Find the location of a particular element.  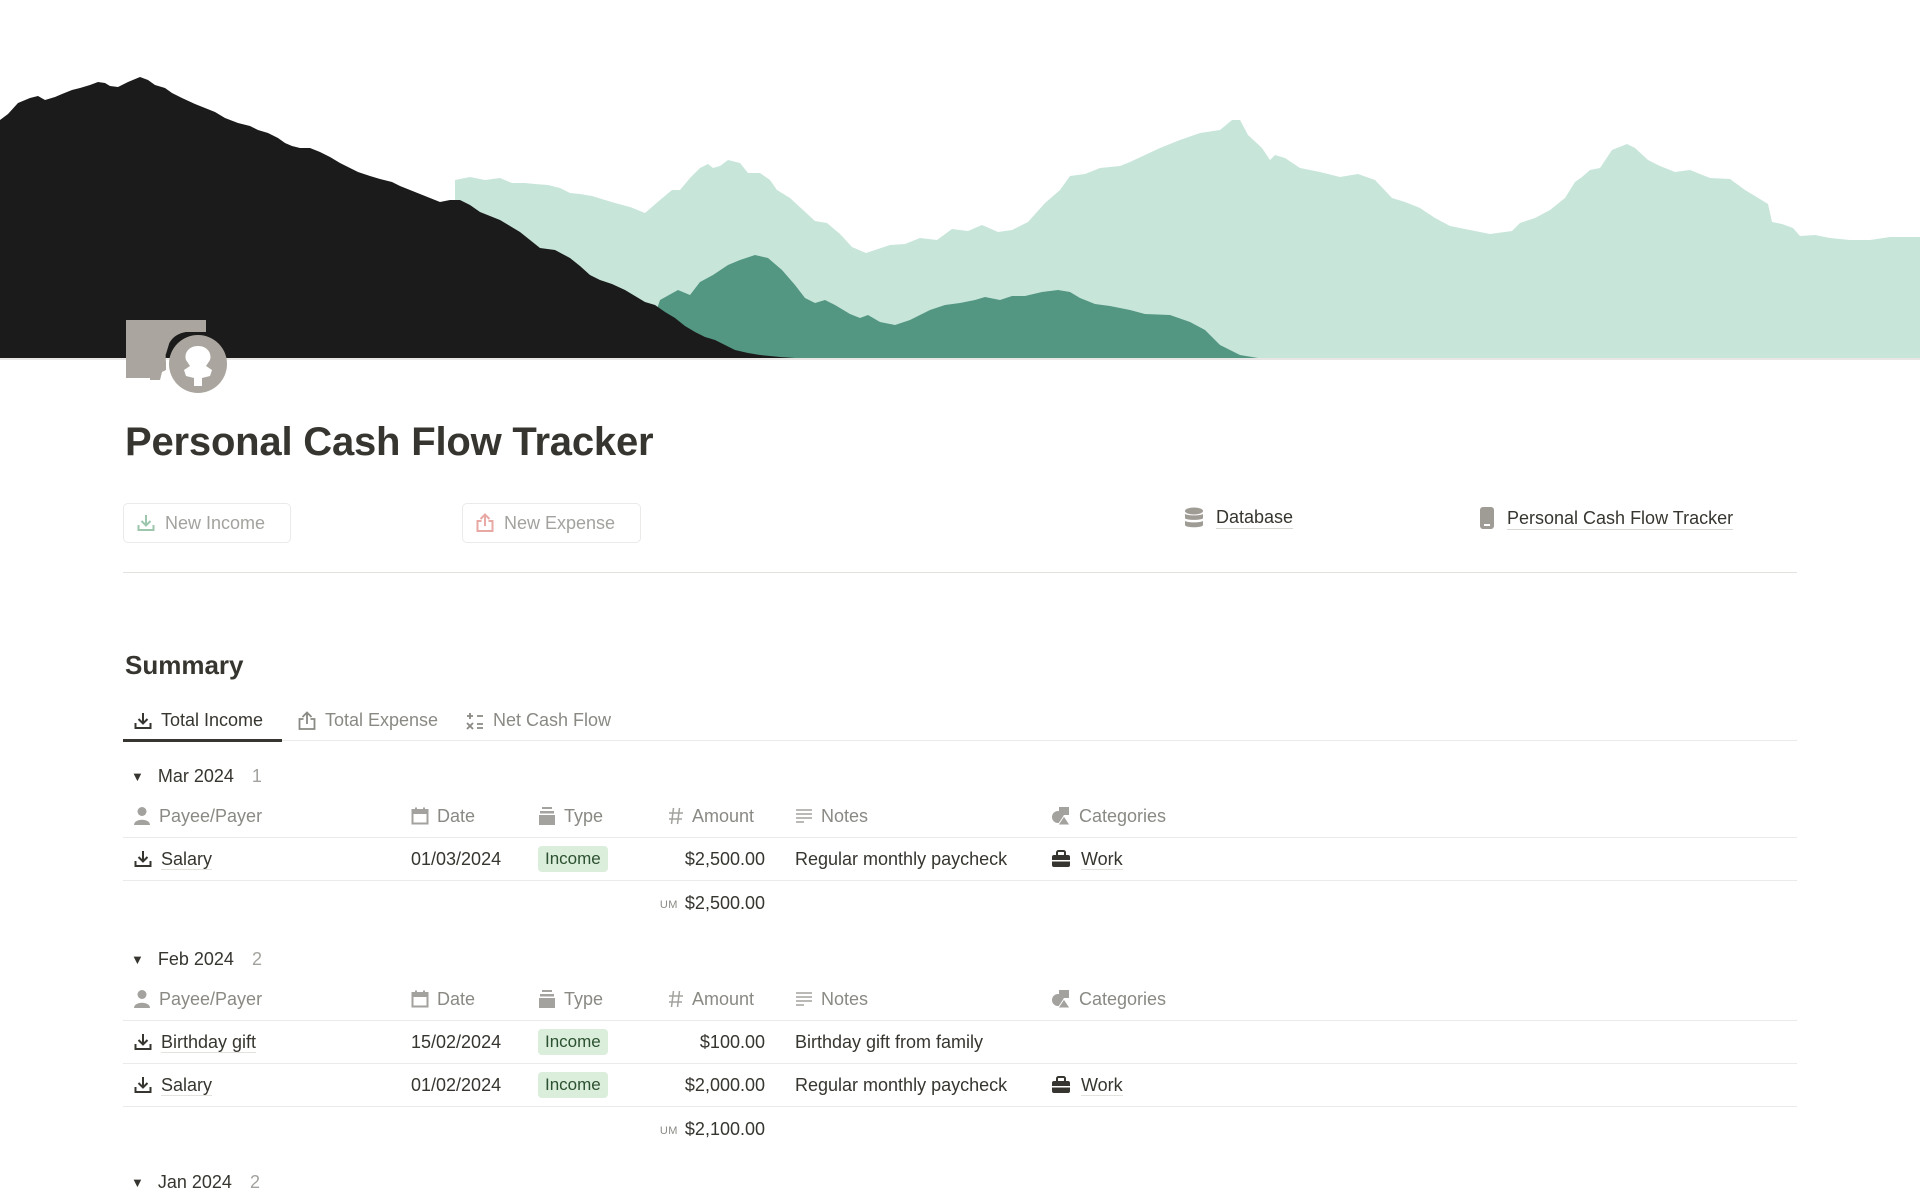

row-amount: $100.00 is located at coordinates (732, 1041).